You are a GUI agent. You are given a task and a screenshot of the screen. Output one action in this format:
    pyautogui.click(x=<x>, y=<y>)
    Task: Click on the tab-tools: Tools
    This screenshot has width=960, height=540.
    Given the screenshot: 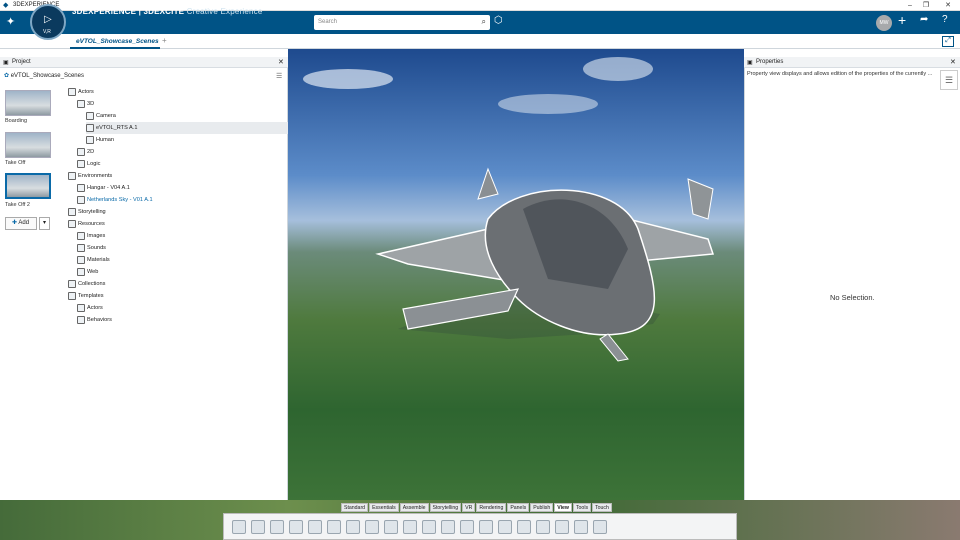 What is the action you would take?
    pyautogui.click(x=582, y=507)
    